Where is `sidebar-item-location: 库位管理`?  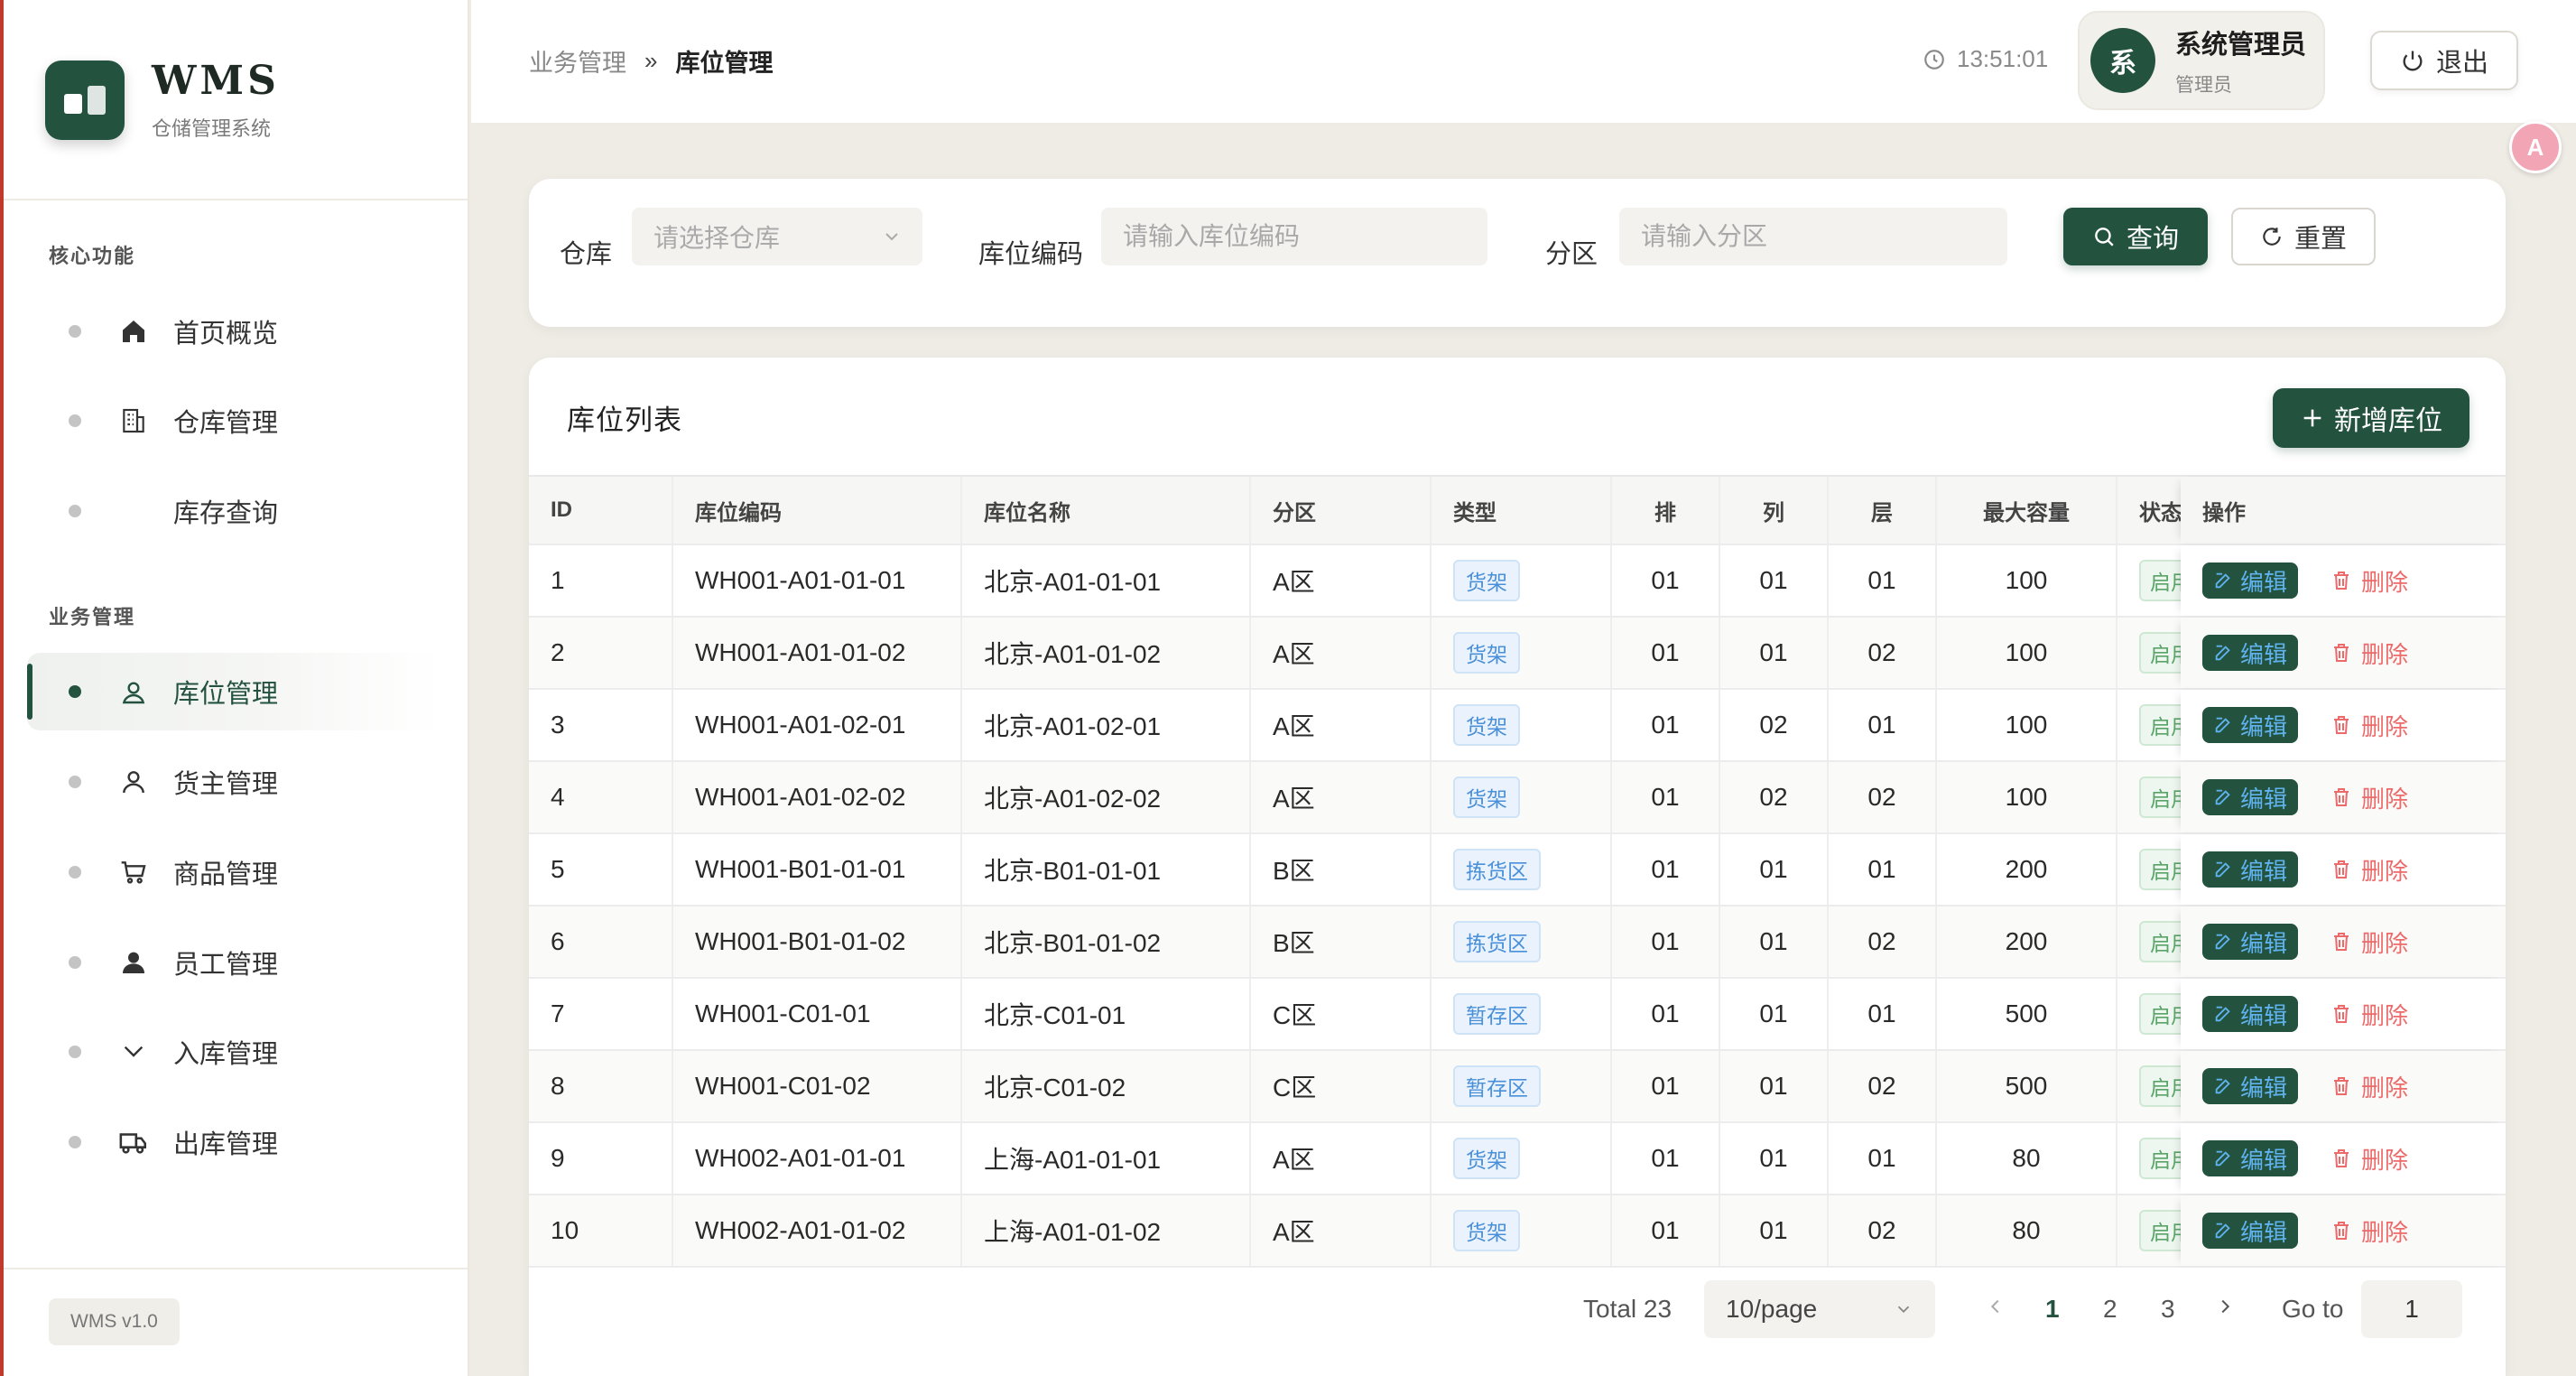 sidebar-item-location: 库位管理 is located at coordinates (234, 691).